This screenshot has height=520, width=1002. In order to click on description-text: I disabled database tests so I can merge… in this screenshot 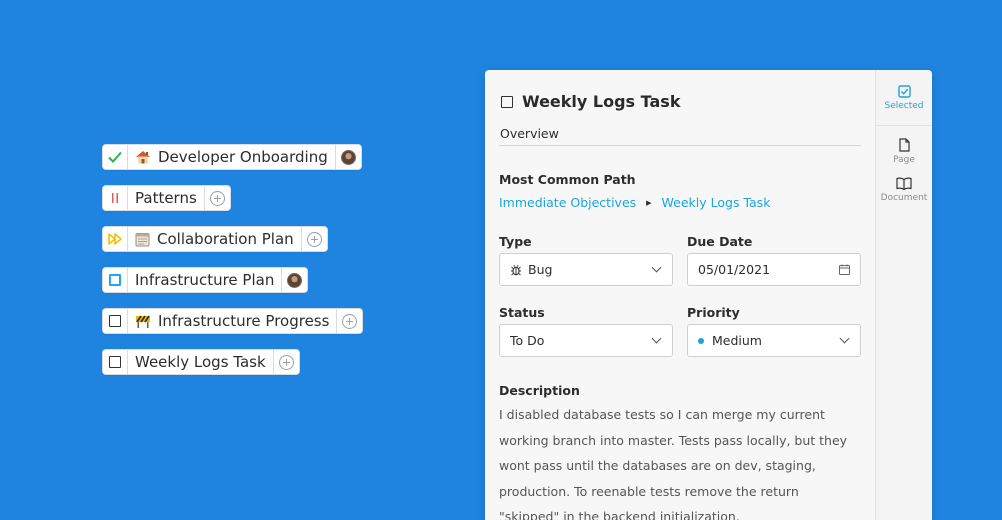, I will do `click(680, 461)`.